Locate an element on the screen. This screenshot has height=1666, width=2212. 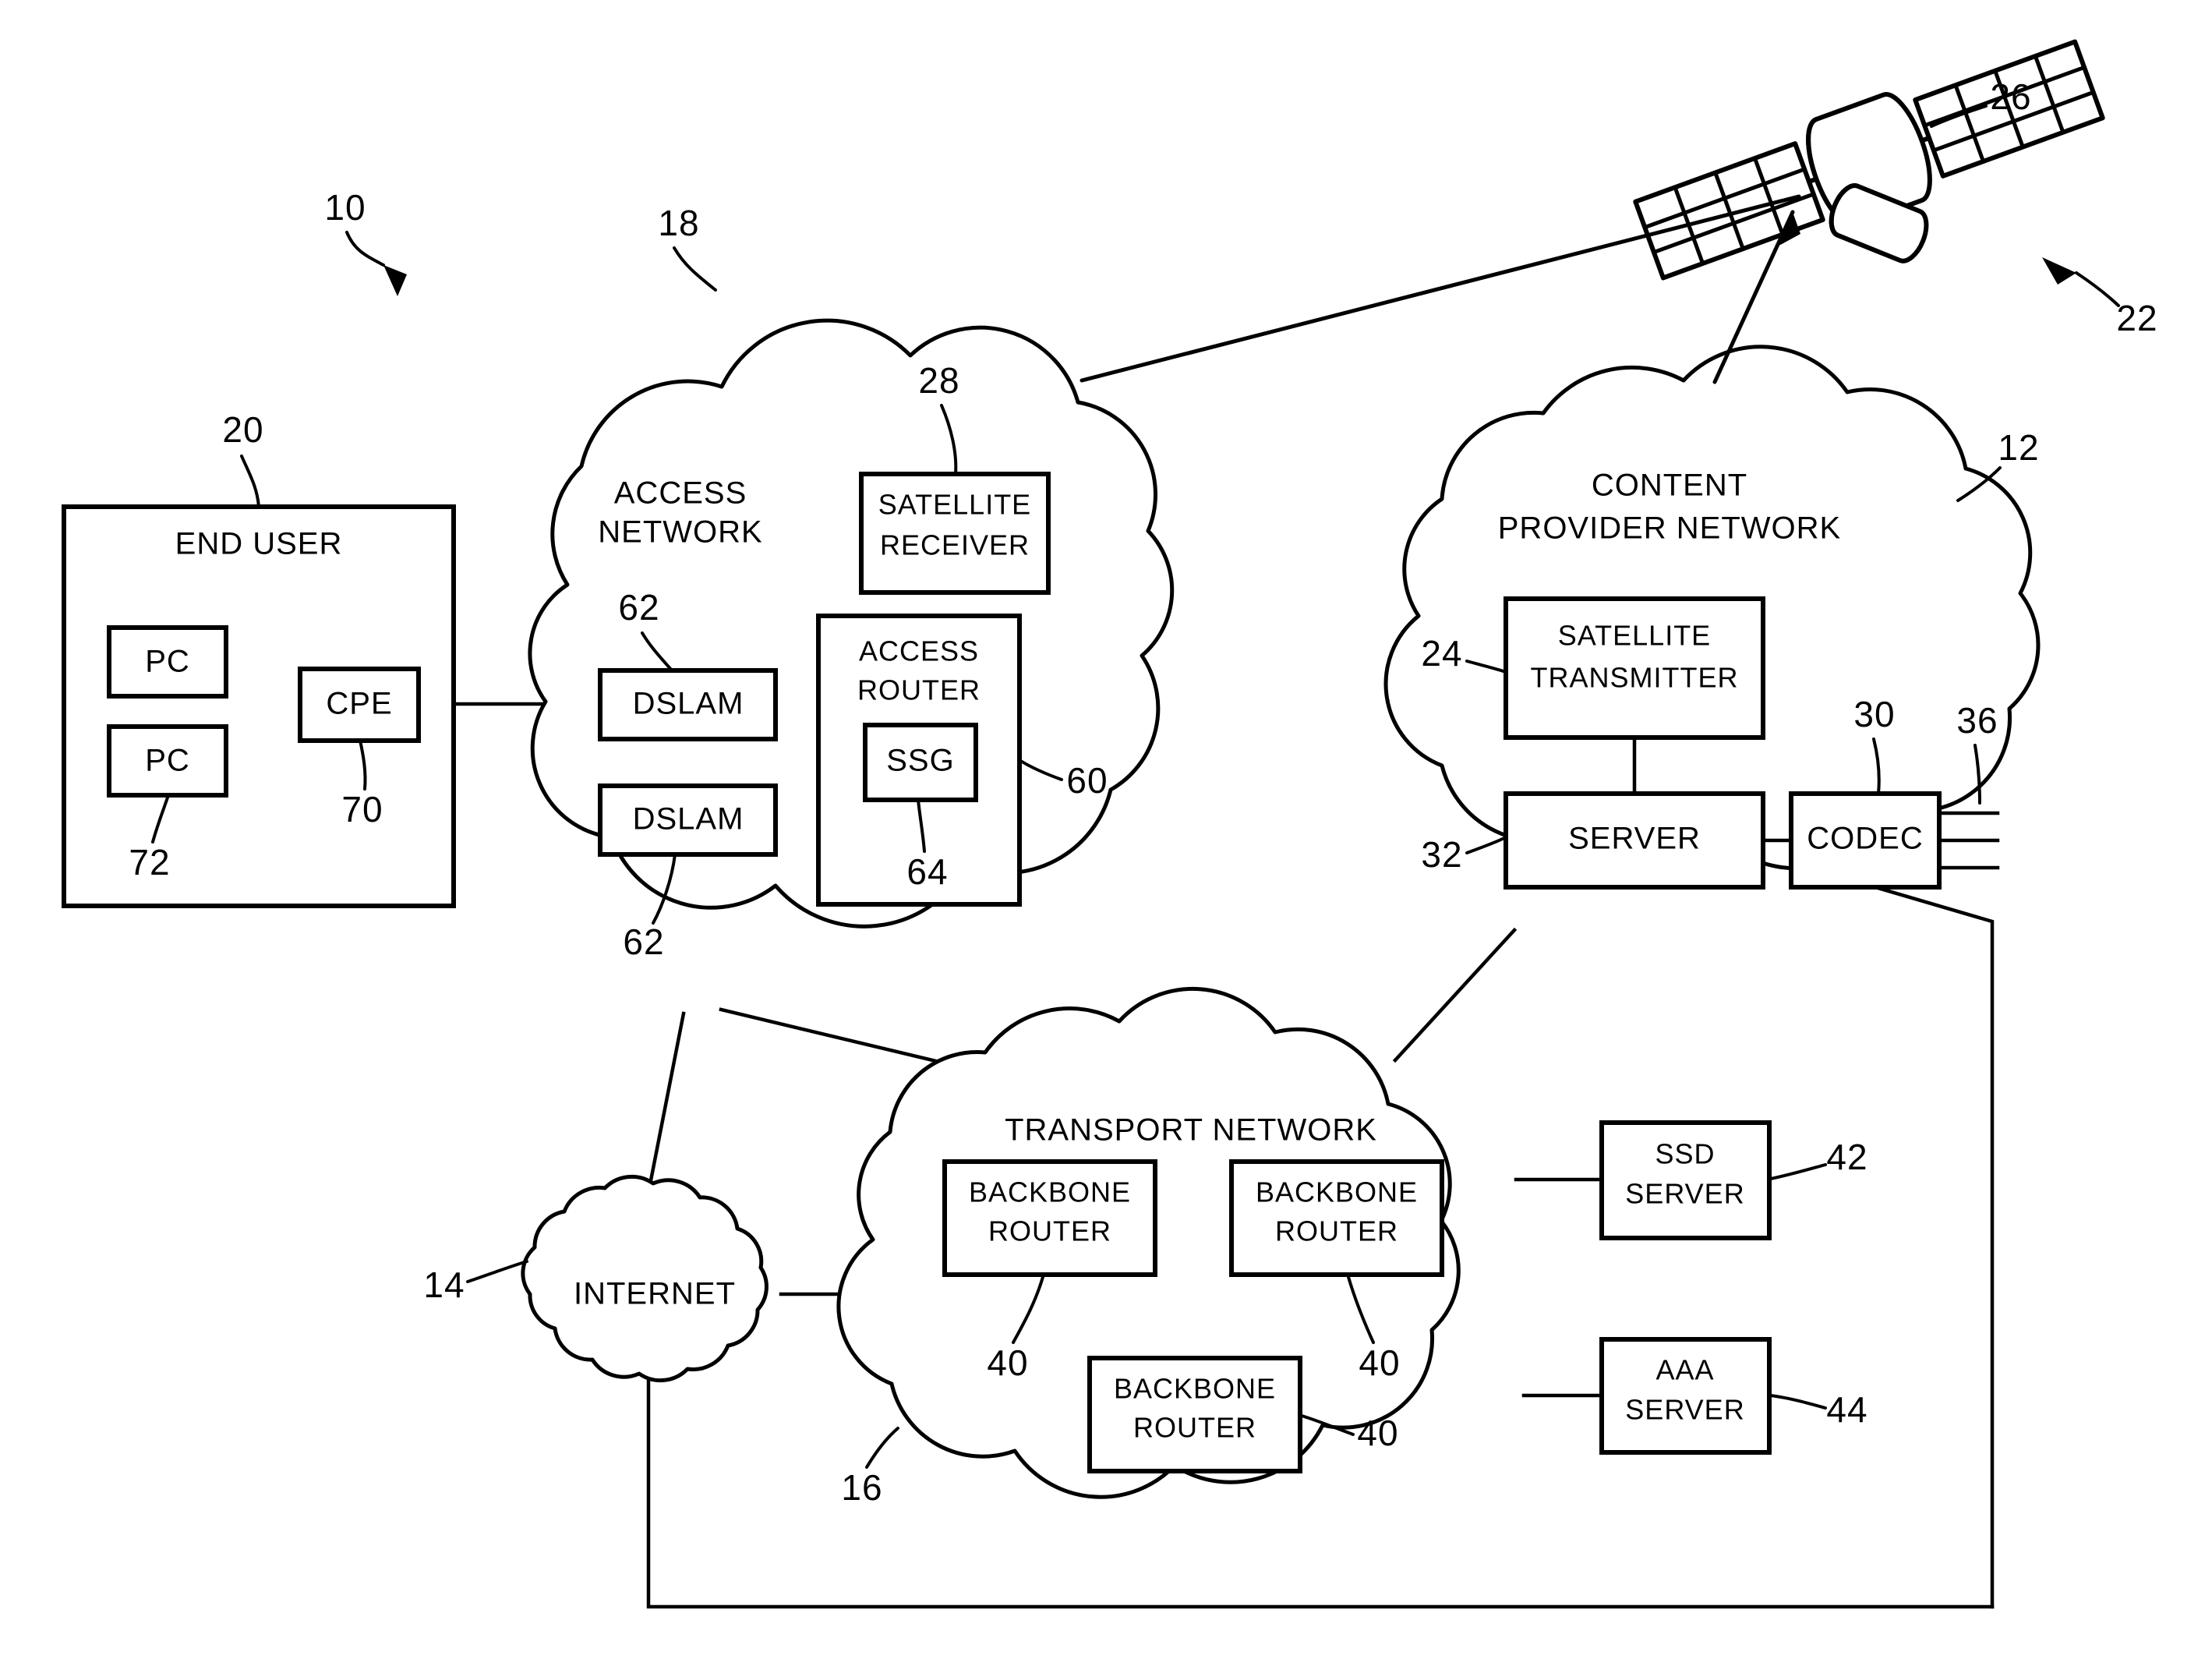
backbone-router-2-line2: ROUTER is located at coordinates (1336, 1231).